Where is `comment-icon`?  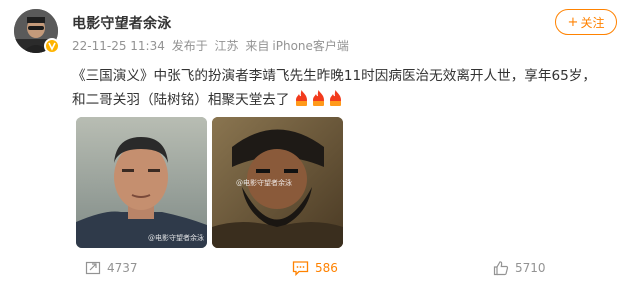 comment-icon is located at coordinates (300, 268).